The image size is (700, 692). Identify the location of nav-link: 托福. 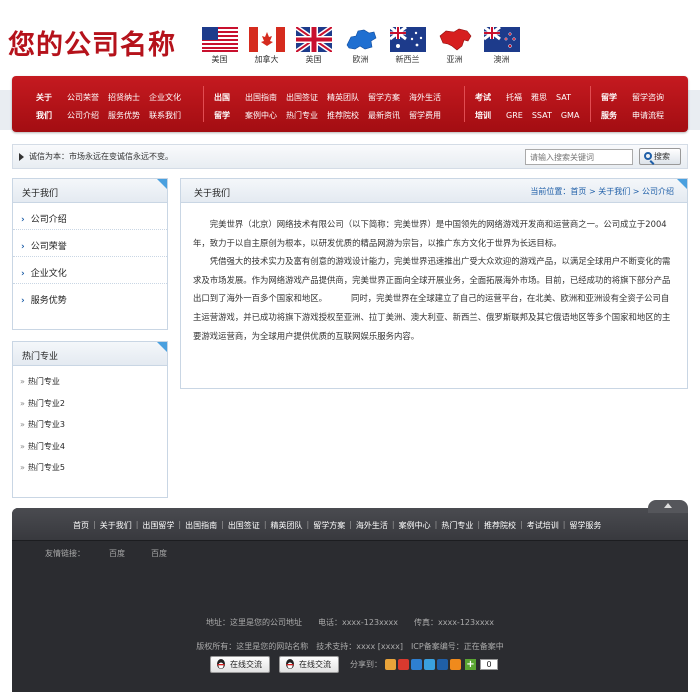
(514, 97).